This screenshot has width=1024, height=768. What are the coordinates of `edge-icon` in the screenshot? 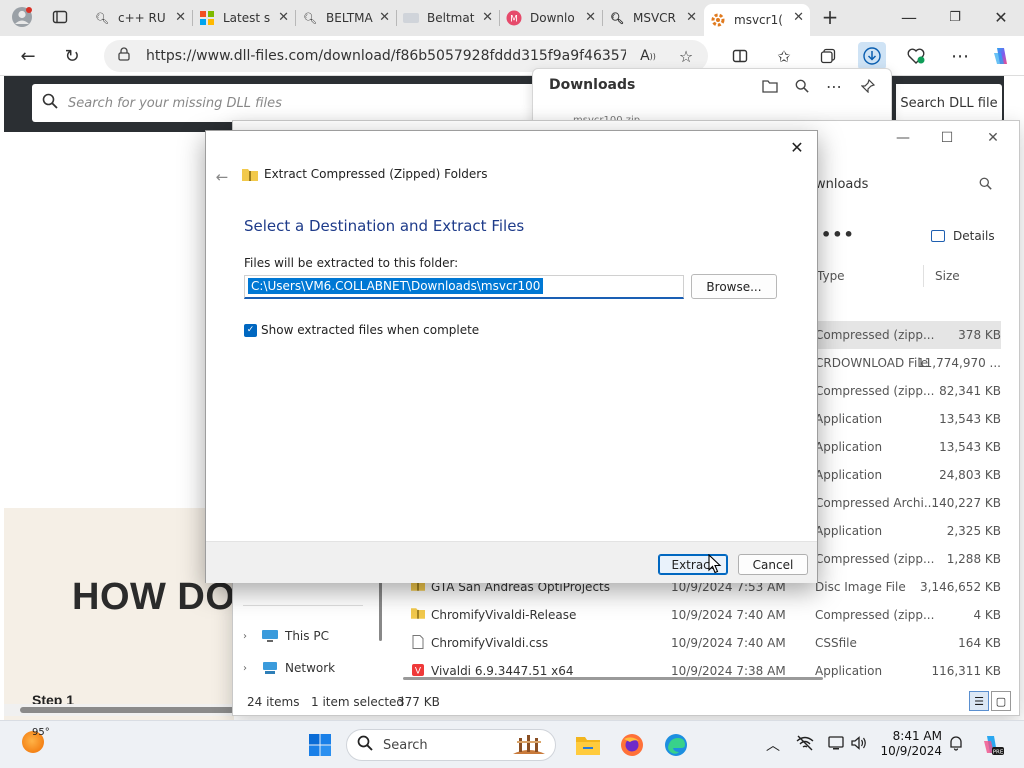 It's located at (676, 745).